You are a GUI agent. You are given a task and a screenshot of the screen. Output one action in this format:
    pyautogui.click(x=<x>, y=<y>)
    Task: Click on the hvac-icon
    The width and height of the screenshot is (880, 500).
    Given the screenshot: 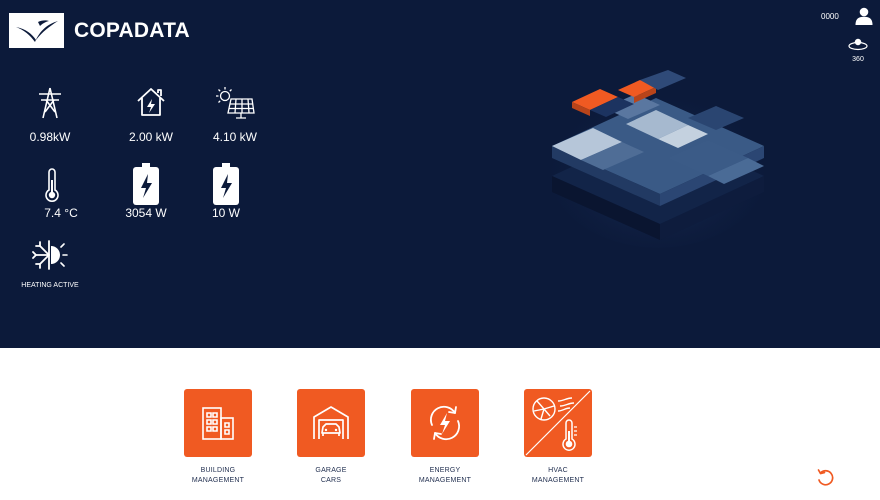 What is the action you would take?
    pyautogui.click(x=558, y=423)
    